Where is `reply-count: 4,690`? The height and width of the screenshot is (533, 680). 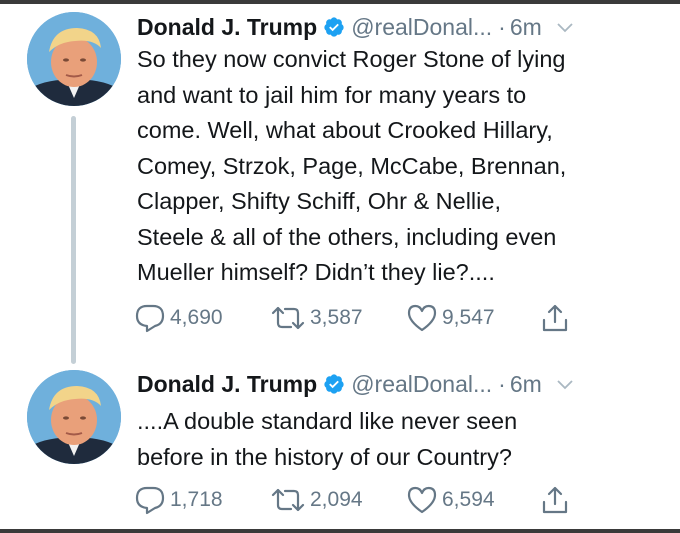 reply-count: 4,690 is located at coordinates (196, 317).